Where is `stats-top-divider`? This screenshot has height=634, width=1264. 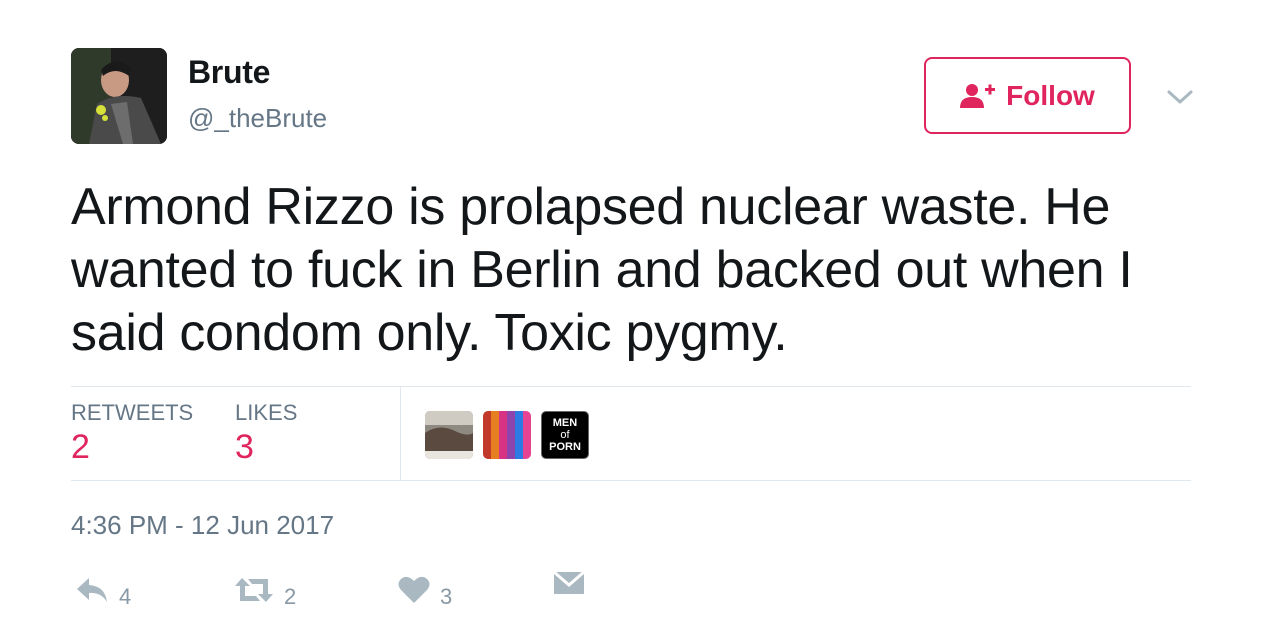 stats-top-divider is located at coordinates (631, 386).